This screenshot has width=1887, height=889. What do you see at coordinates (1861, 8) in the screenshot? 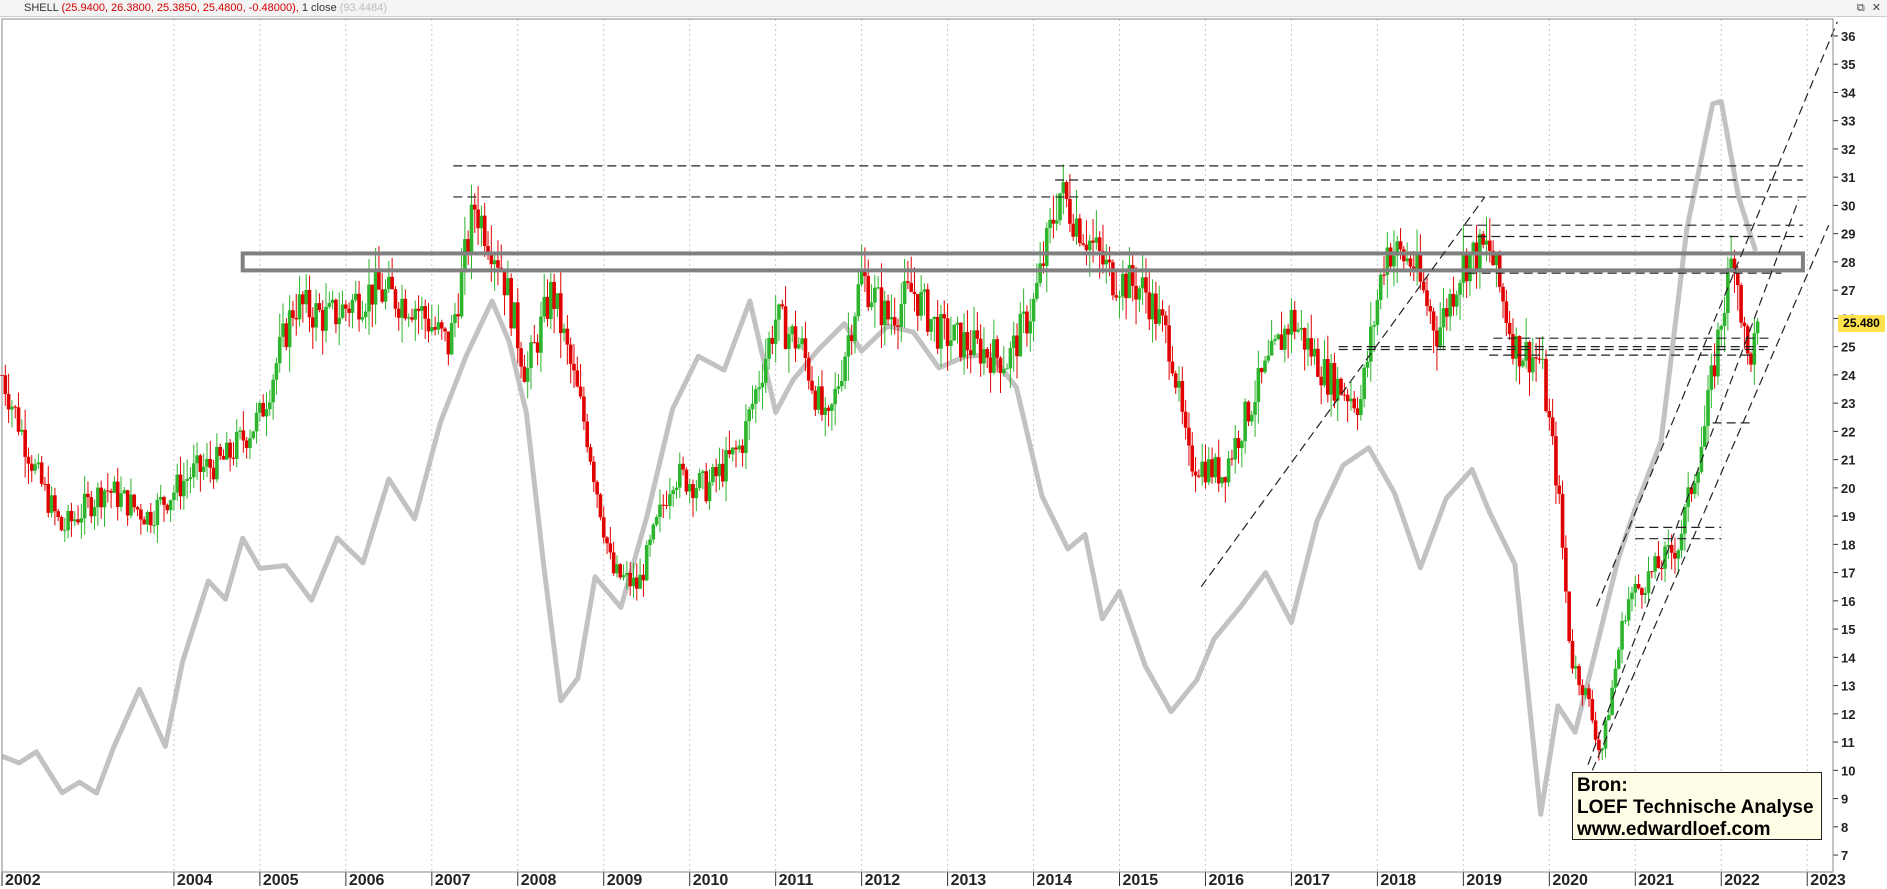
I see `pin-icon: ⧉` at bounding box center [1861, 8].